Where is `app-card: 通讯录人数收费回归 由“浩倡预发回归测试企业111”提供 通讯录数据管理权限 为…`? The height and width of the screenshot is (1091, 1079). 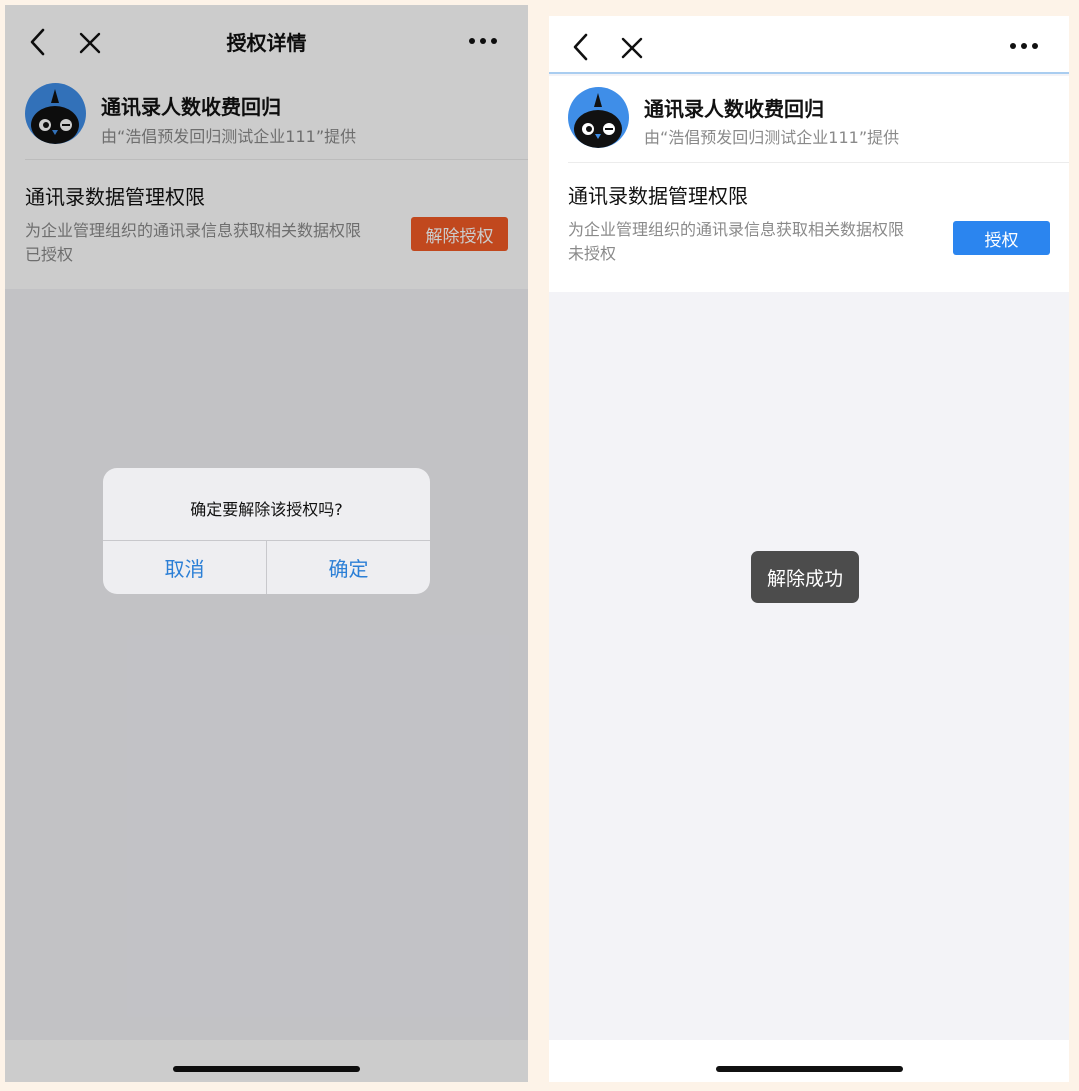 app-card: 通讯录人数收费回归 由“浩倡预发回归测试企业111”提供 通讯录数据管理权限 为… is located at coordinates (809, 184).